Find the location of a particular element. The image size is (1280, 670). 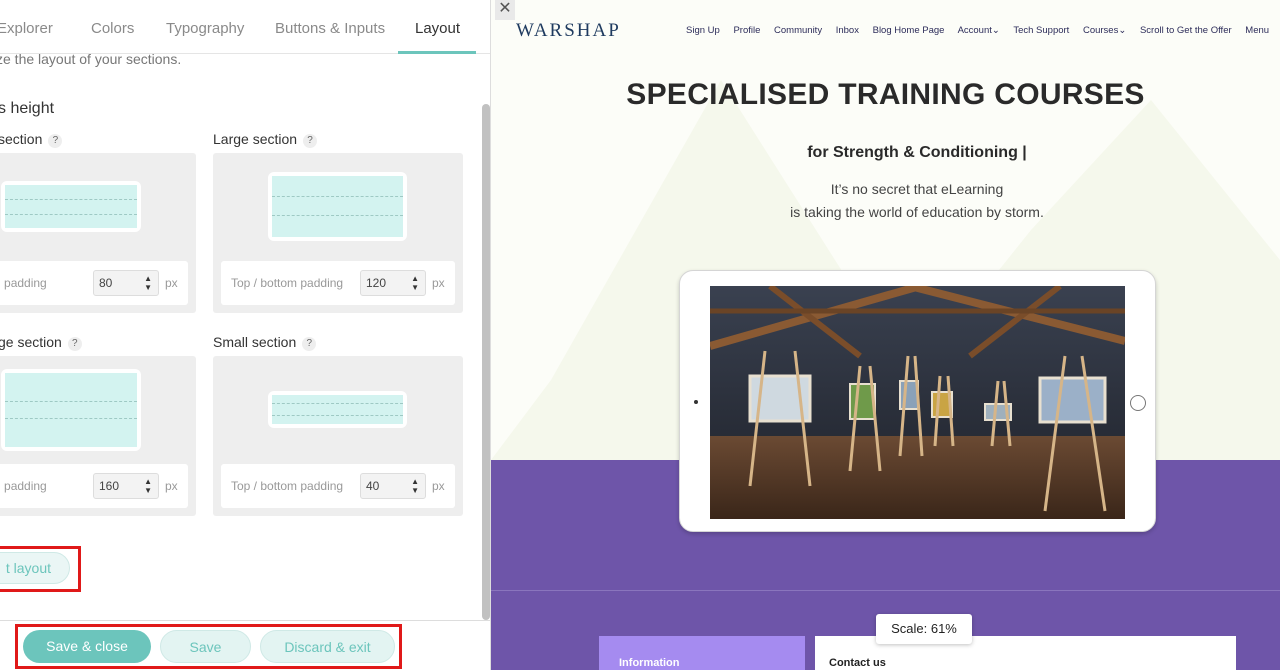

padding-row: Top / bottom padding 120 ▲ ▼ px is located at coordinates (338, 283).